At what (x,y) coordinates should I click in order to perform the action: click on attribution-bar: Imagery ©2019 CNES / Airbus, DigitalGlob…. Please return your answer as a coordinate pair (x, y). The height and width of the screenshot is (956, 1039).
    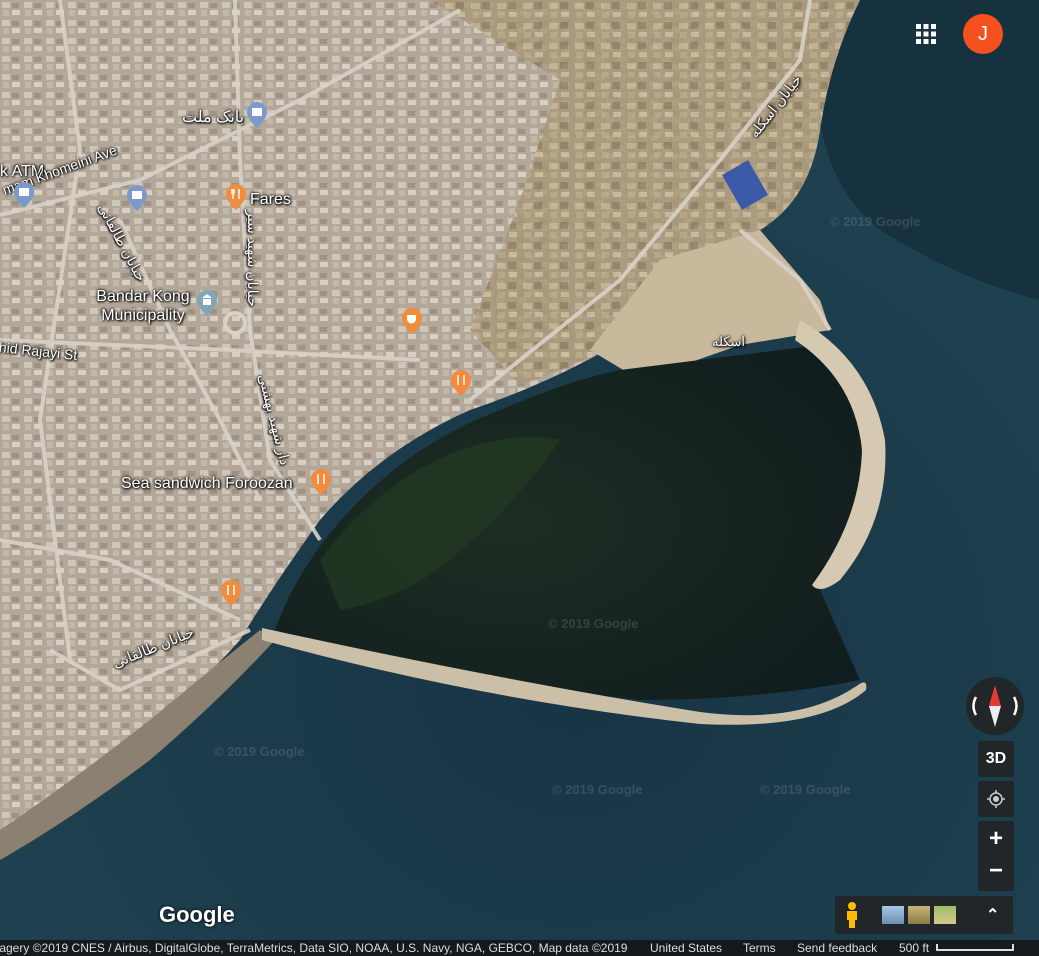
    Looking at the image, I should click on (519, 948).